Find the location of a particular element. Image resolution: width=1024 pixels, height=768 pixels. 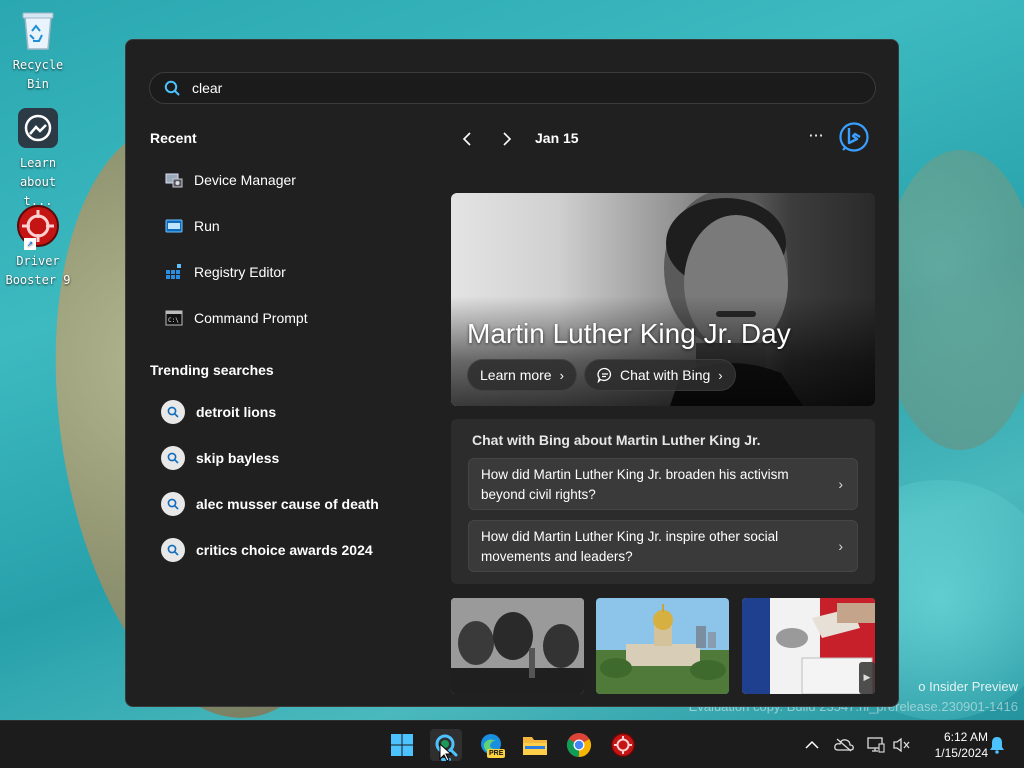

recent-item-run: Run is located at coordinates (285, 226).